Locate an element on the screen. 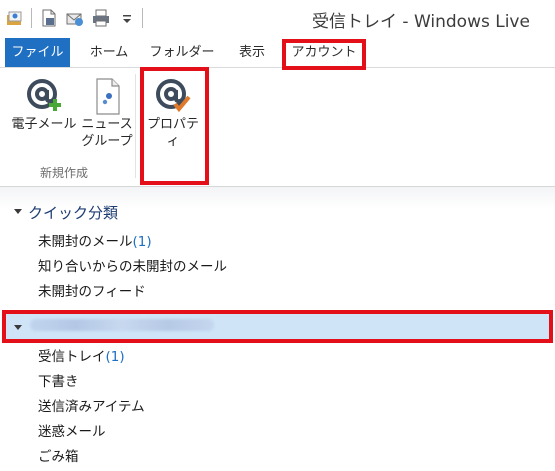 Image resolution: width=555 pixels, height=471 pixels. tab-folder: フォルダー is located at coordinates (182, 52).